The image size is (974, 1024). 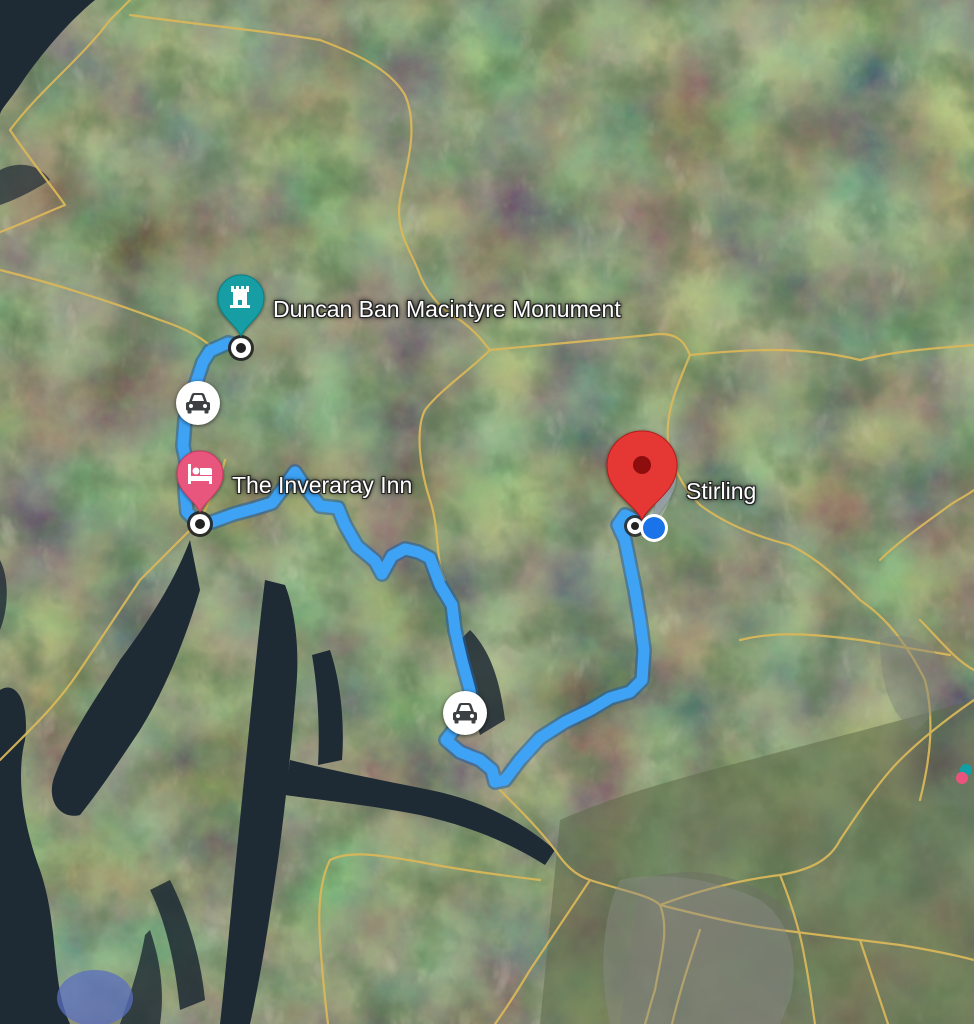 What do you see at coordinates (642, 465) in the screenshot?
I see `red-location-pin-icon` at bounding box center [642, 465].